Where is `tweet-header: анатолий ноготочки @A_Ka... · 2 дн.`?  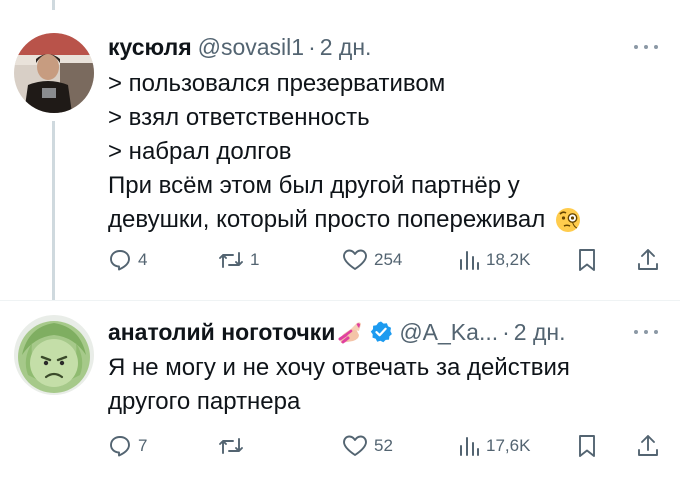 tweet-header: анатолий ноготочки @A_Ka... · 2 дн. is located at coordinates (337, 332).